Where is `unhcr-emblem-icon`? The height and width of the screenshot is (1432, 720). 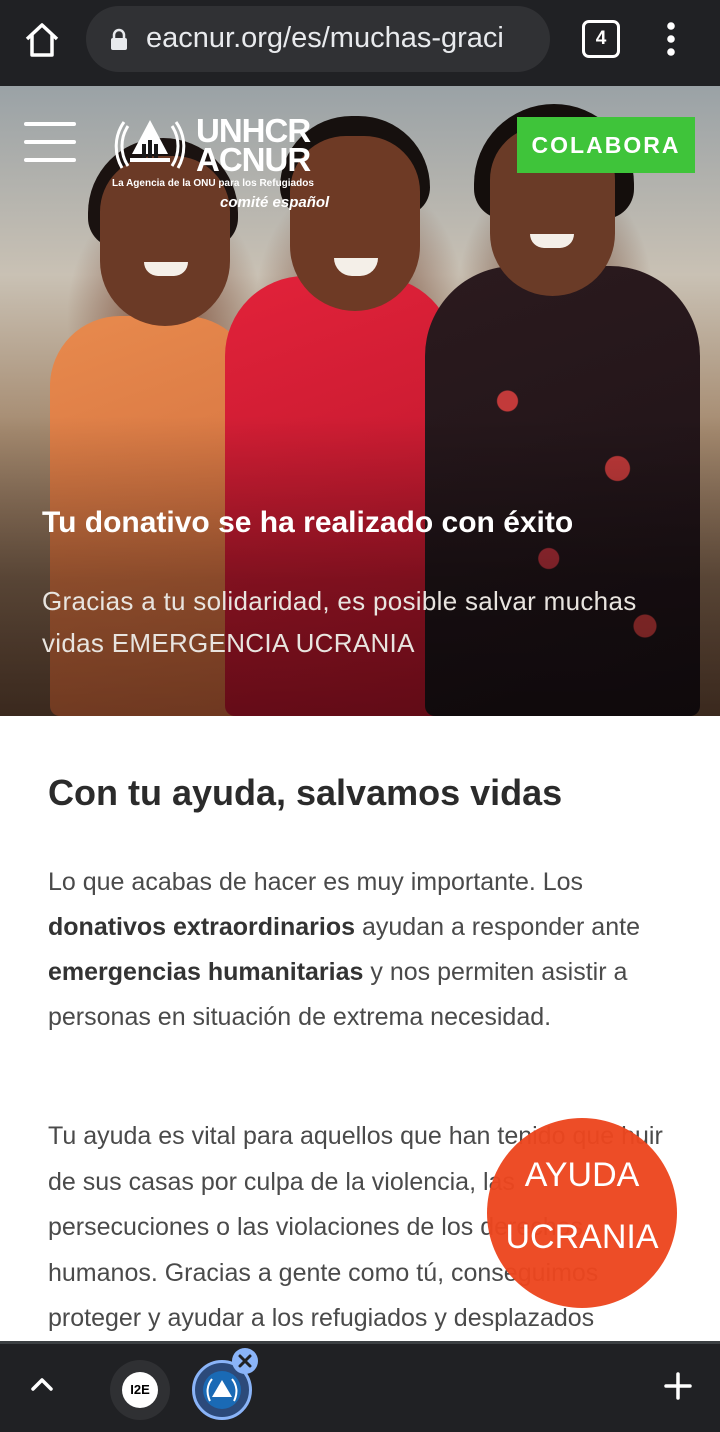
unhcr-emblem-icon is located at coordinates (150, 144).